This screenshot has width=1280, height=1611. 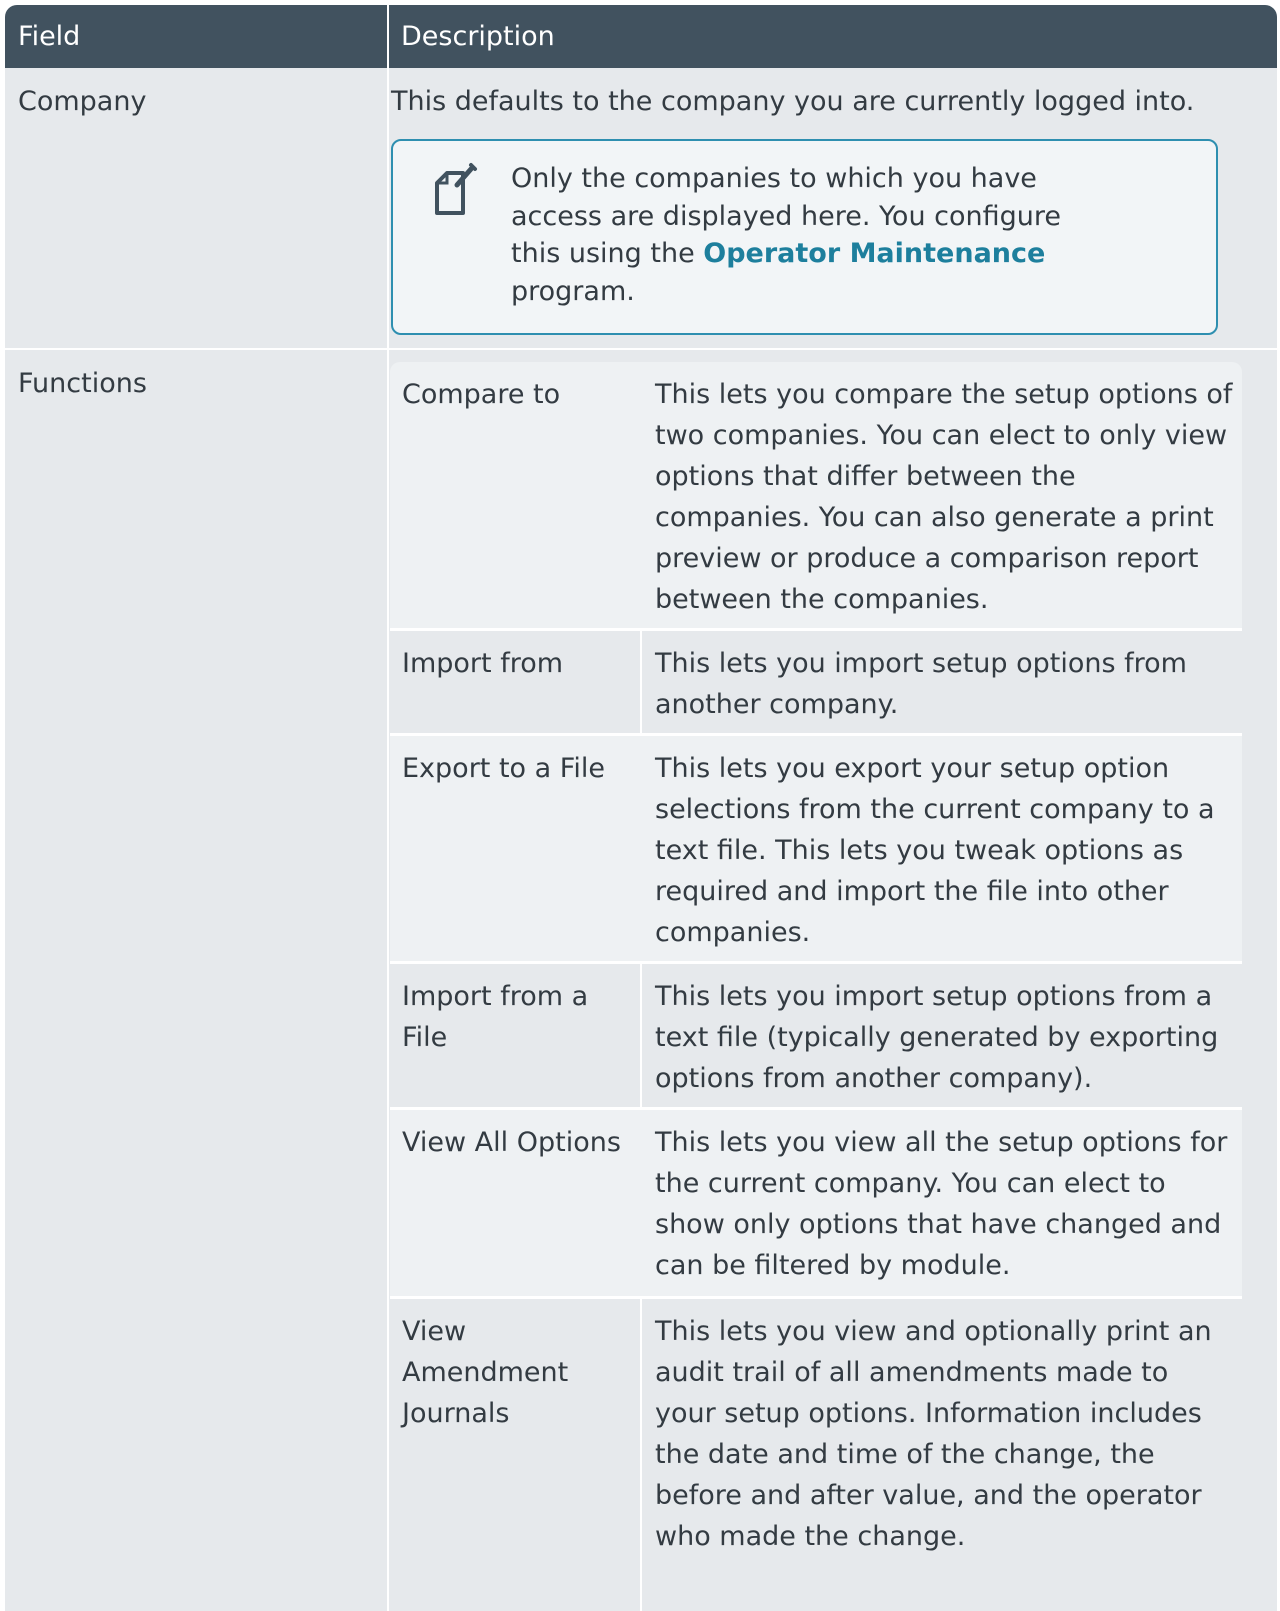 What do you see at coordinates (517, 1017) in the screenshot?
I see `function-import-from-file: Import from a File` at bounding box center [517, 1017].